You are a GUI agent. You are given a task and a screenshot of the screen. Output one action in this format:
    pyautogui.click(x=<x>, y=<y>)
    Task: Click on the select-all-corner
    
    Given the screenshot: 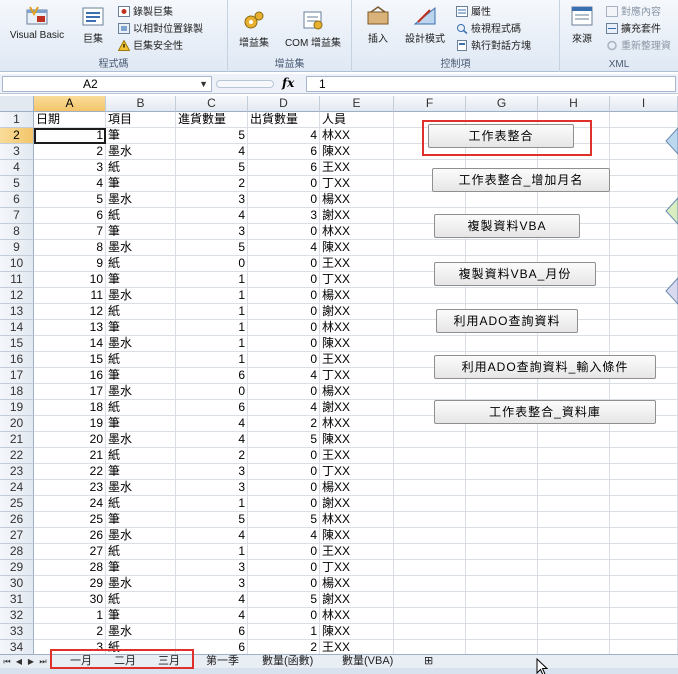 What is the action you would take?
    pyautogui.click(x=17, y=104)
    